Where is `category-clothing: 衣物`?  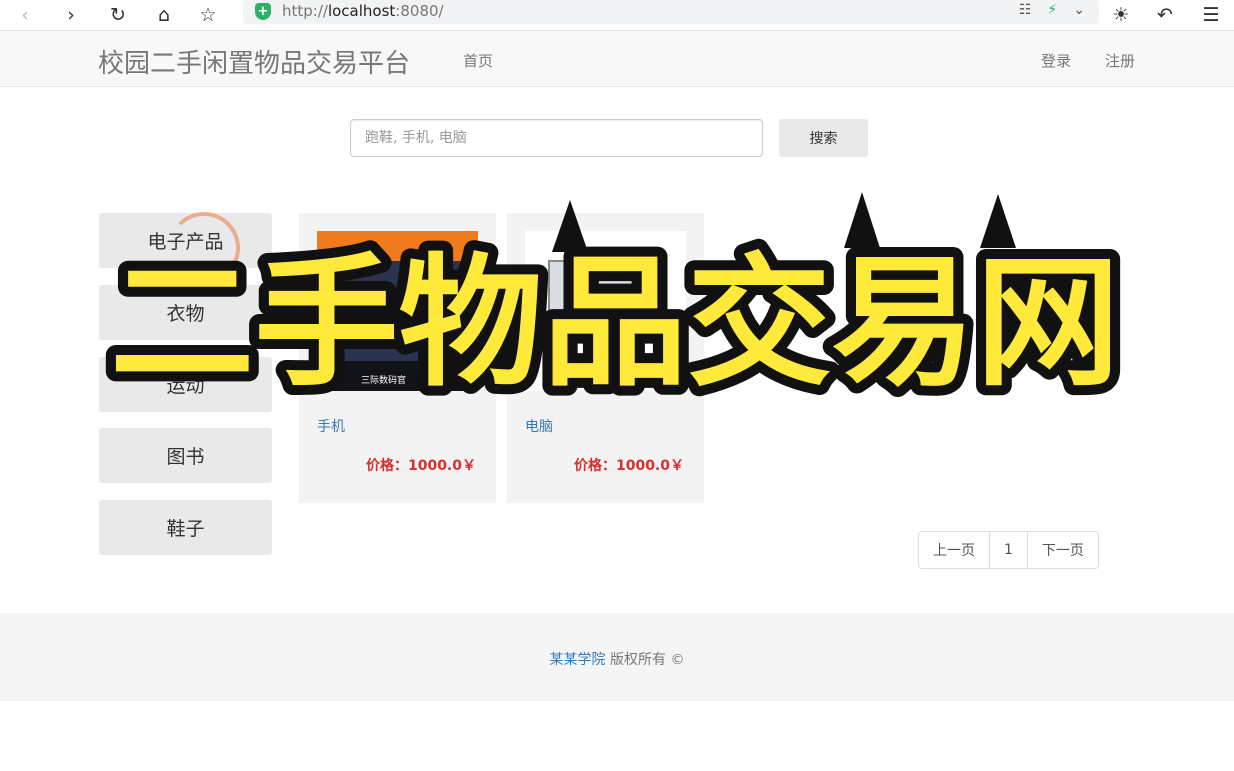 category-clothing: 衣物 is located at coordinates (185, 312).